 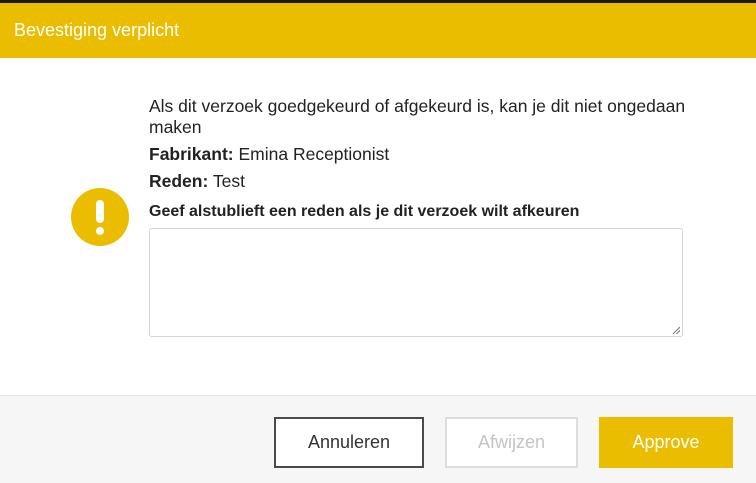 I want to click on manufacturer-label: Fabrikant:, so click(x=191, y=154).